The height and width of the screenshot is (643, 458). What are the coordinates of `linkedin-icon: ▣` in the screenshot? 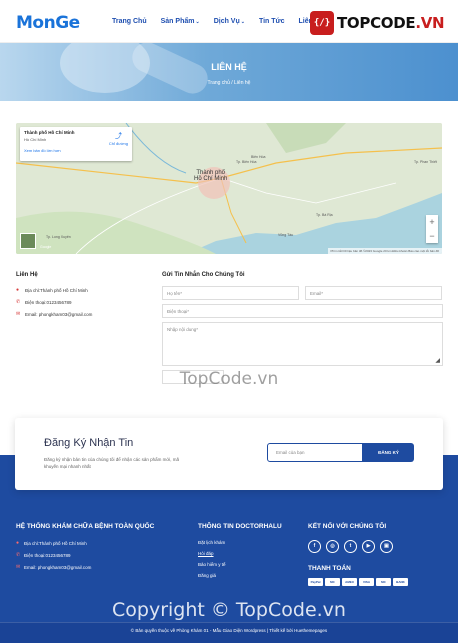 It's located at (386, 546).